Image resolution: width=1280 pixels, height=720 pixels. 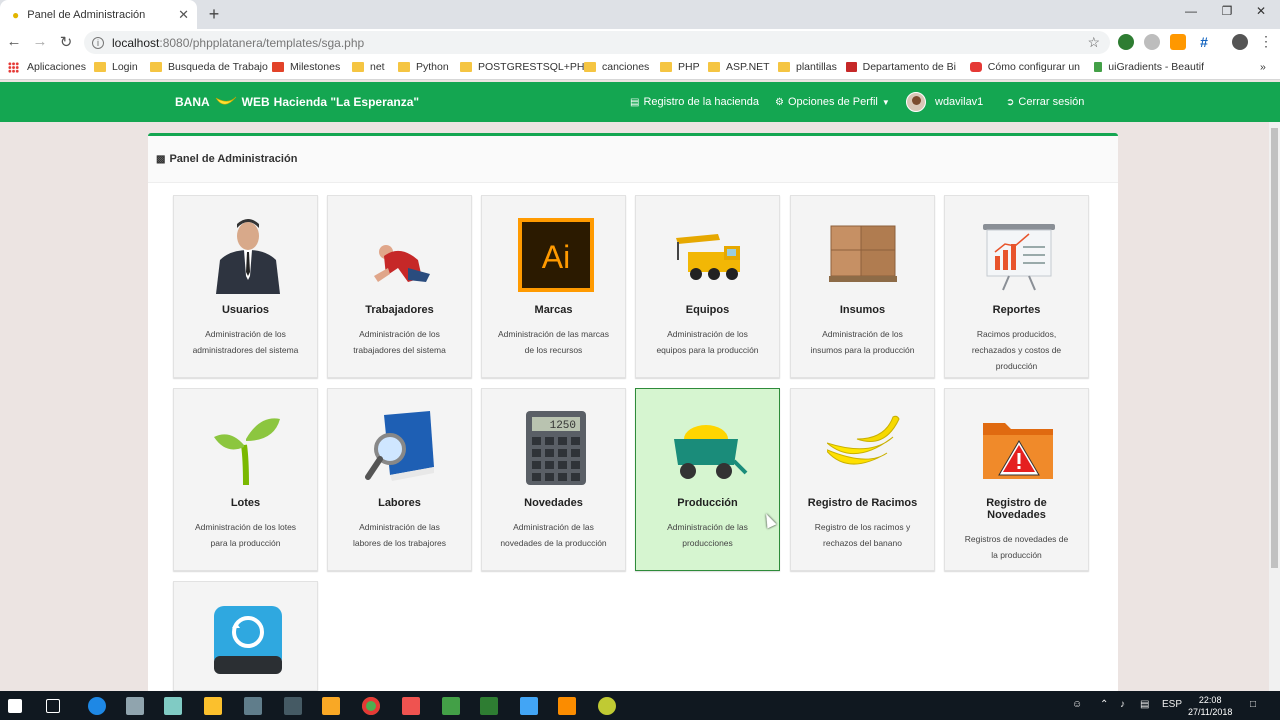 What do you see at coordinates (15, 706) in the screenshot?
I see `windows-start-icon` at bounding box center [15, 706].